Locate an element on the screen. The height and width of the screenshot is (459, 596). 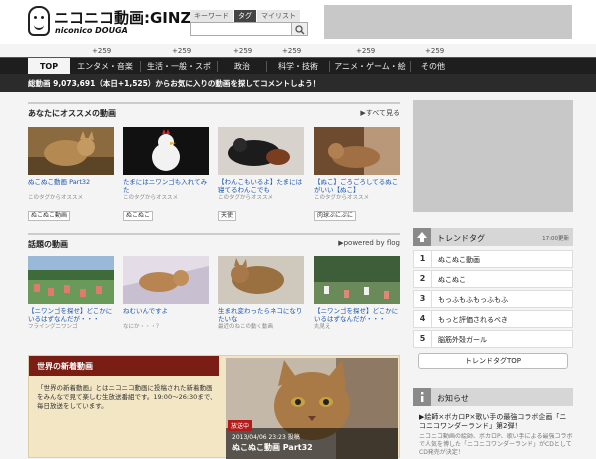
trend-tag-label: 脳筋外殻ガール is located at coordinates (462, 340).